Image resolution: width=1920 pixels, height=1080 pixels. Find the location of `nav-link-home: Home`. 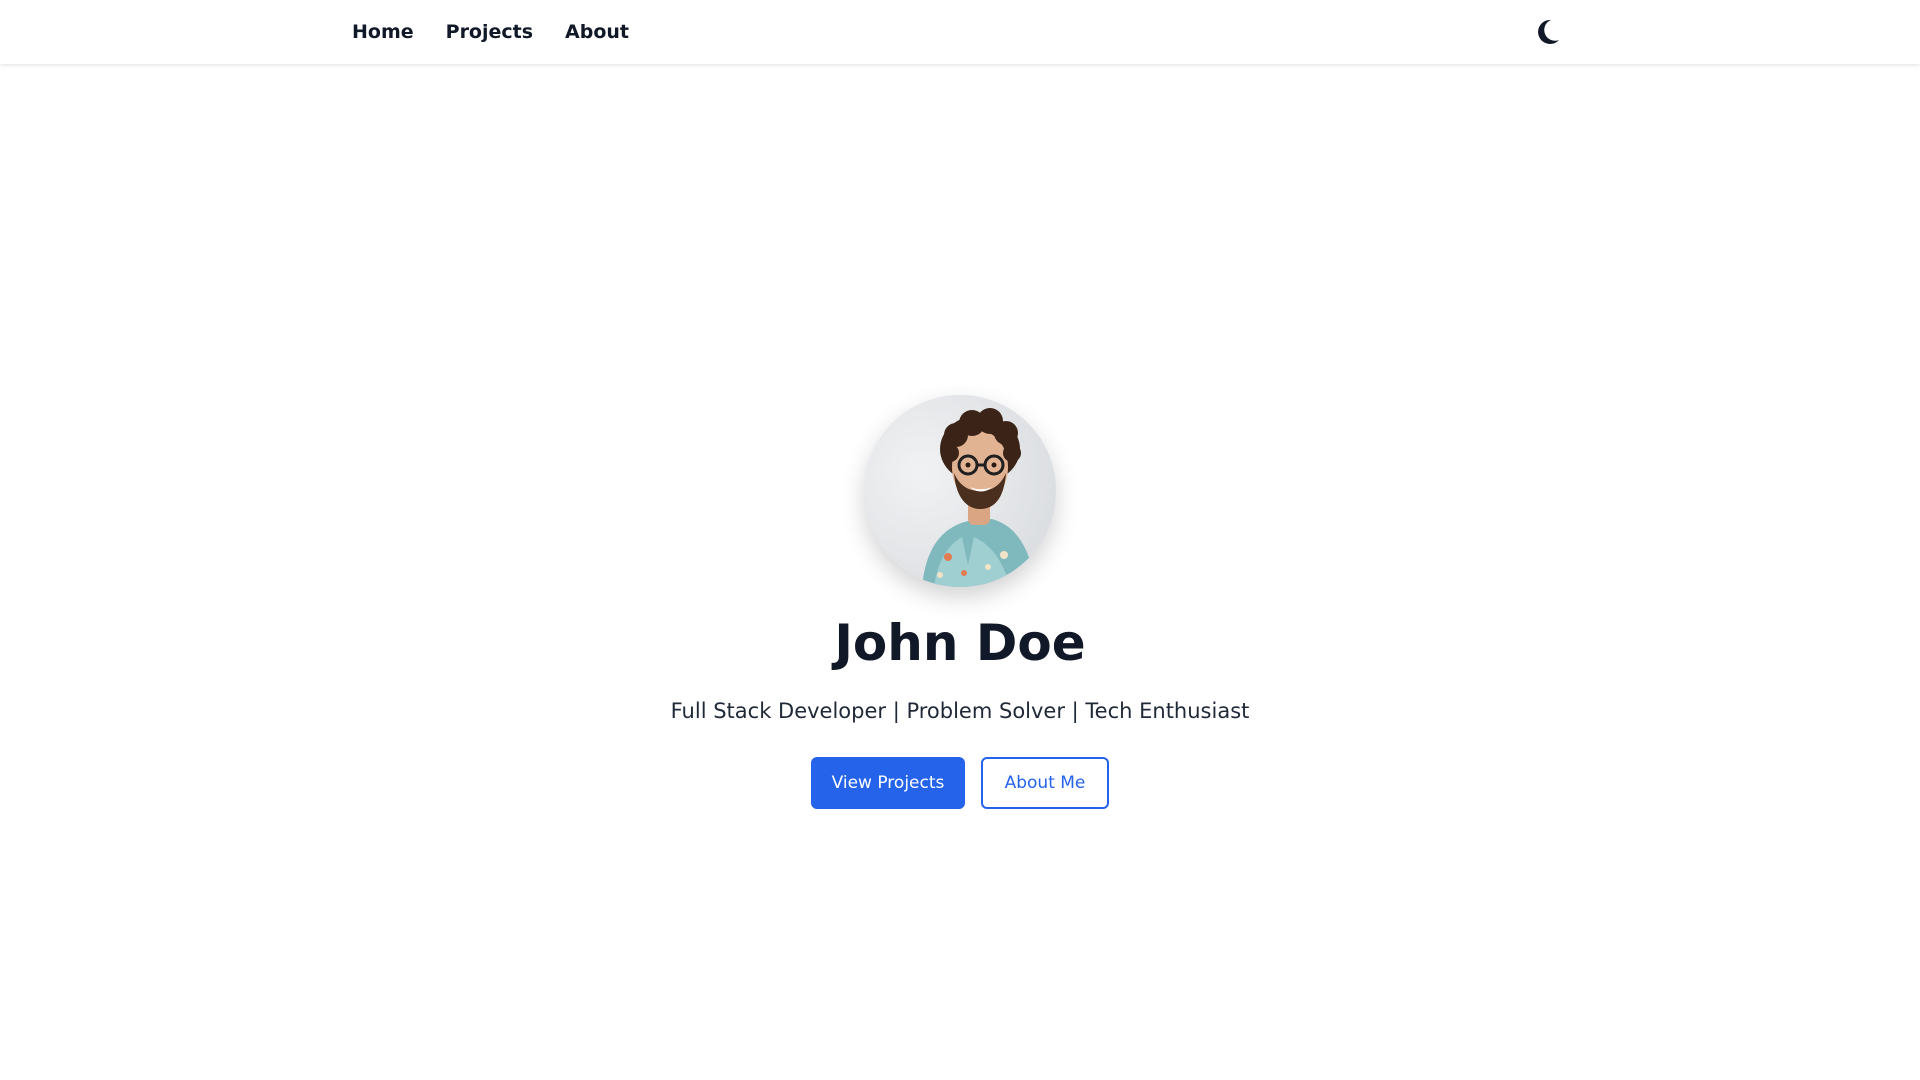

nav-link-home: Home is located at coordinates (383, 32).